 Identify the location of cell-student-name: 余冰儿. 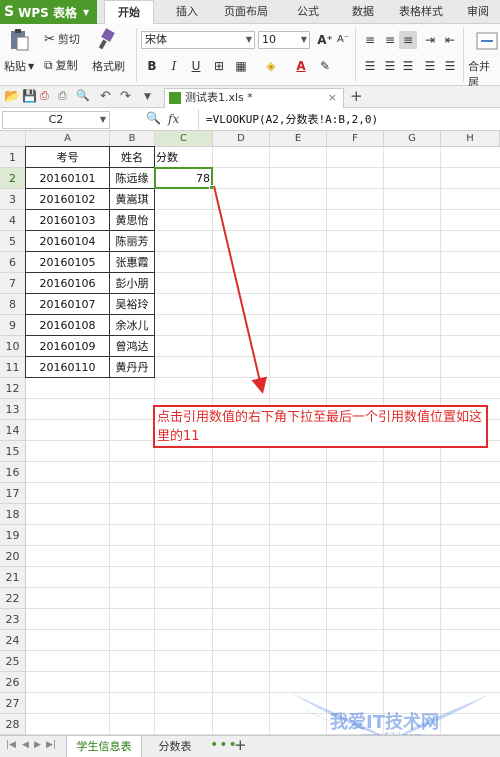
(132, 325).